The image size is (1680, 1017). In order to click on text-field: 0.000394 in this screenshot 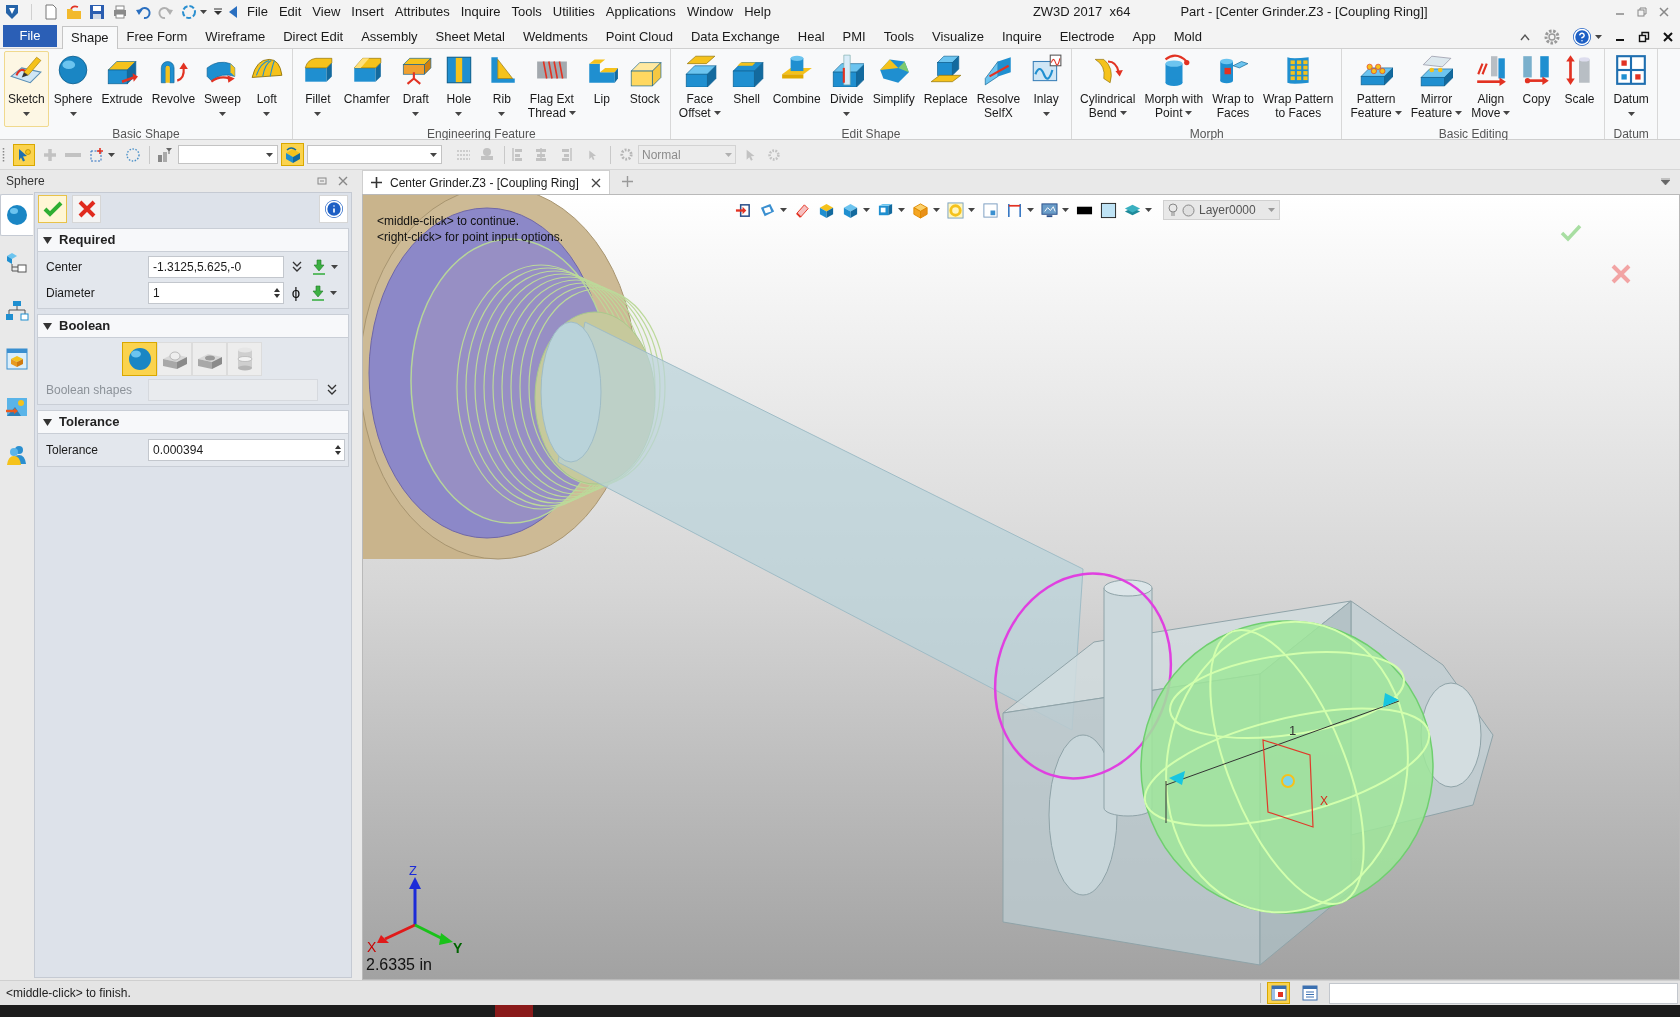, I will do `click(246, 450)`.